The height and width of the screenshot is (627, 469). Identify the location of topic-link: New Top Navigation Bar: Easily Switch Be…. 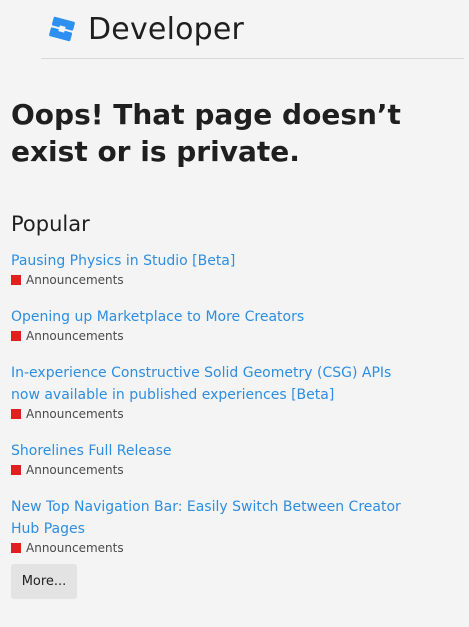
(206, 518).